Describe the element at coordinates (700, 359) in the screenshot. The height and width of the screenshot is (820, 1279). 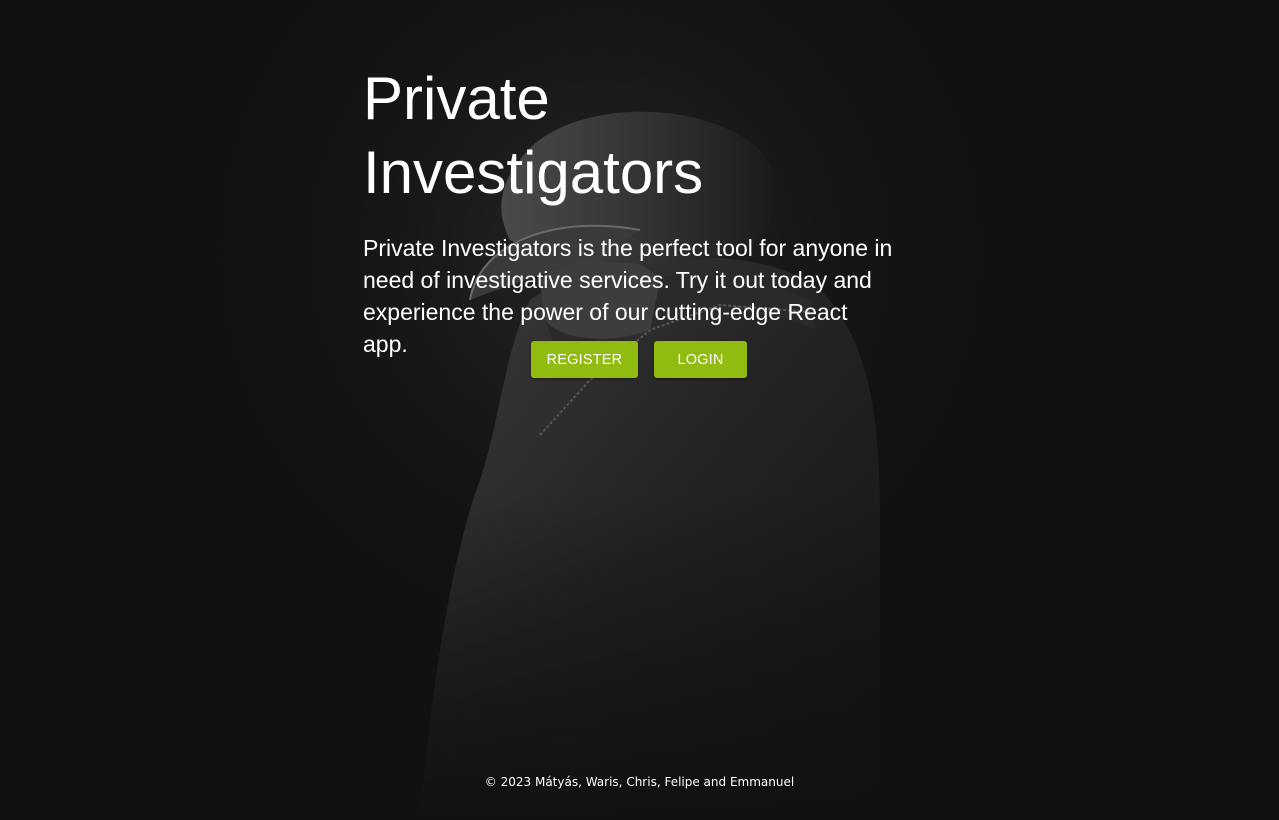
I see `login-button: LOGIN` at that location.